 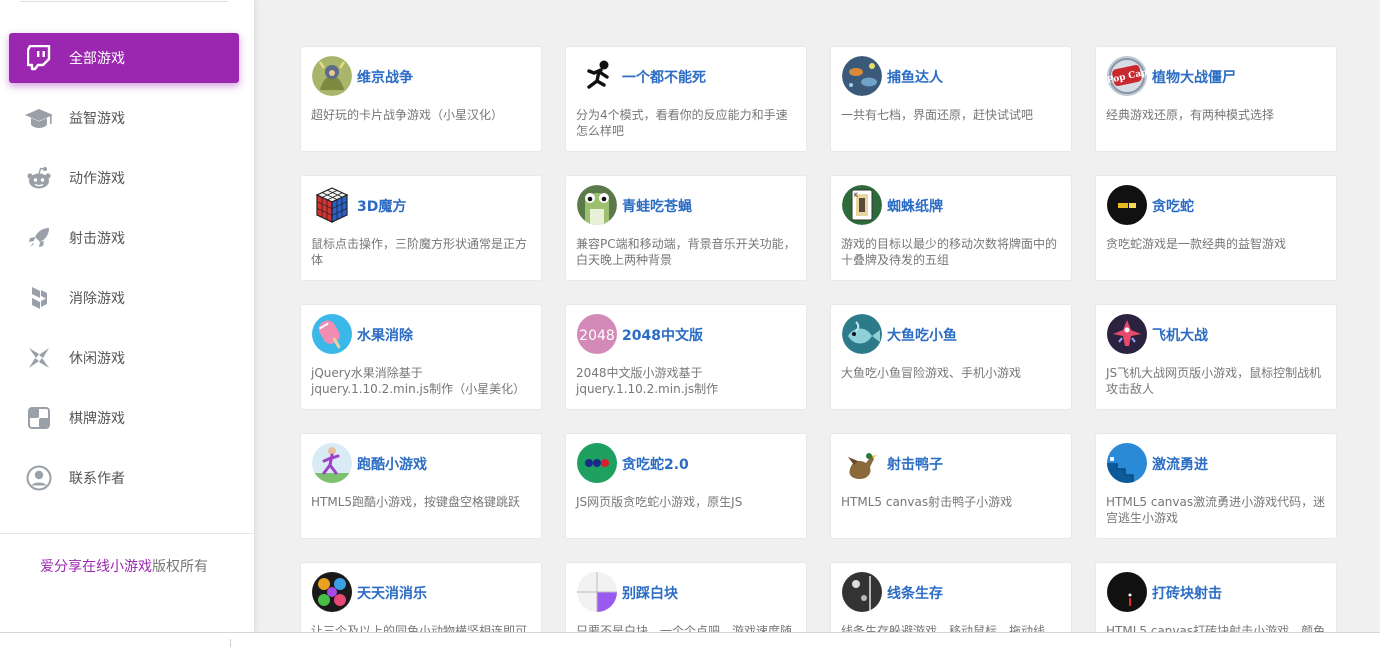 What do you see at coordinates (862, 205) in the screenshot?
I see `game-thumbnail: K` at bounding box center [862, 205].